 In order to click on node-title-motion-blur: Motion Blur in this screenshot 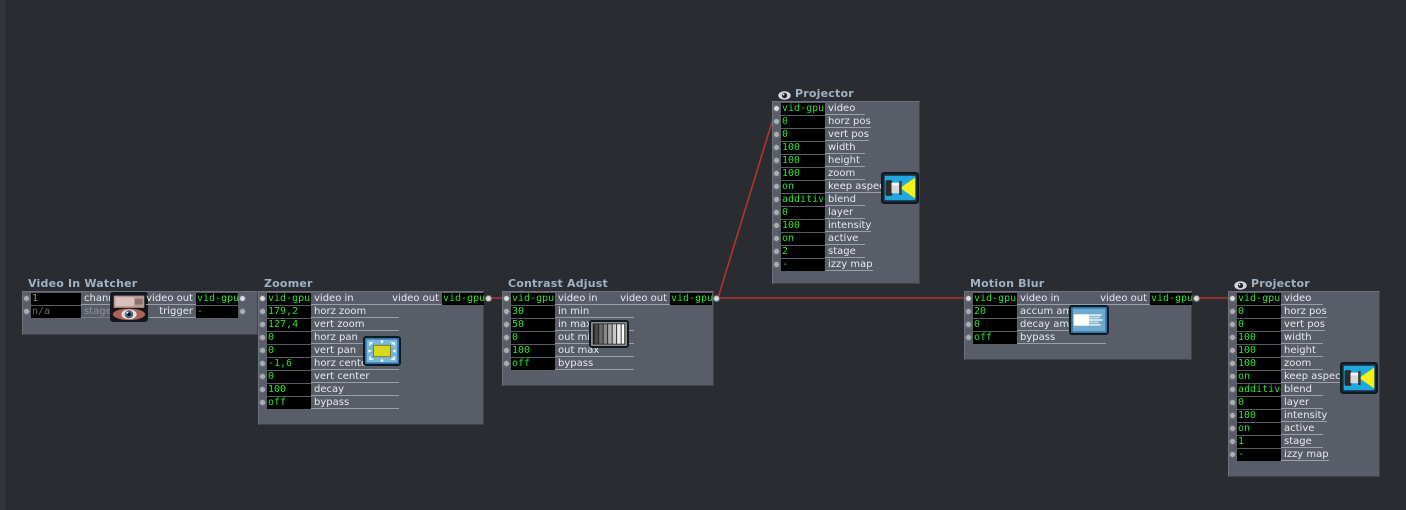, I will do `click(1078, 284)`.